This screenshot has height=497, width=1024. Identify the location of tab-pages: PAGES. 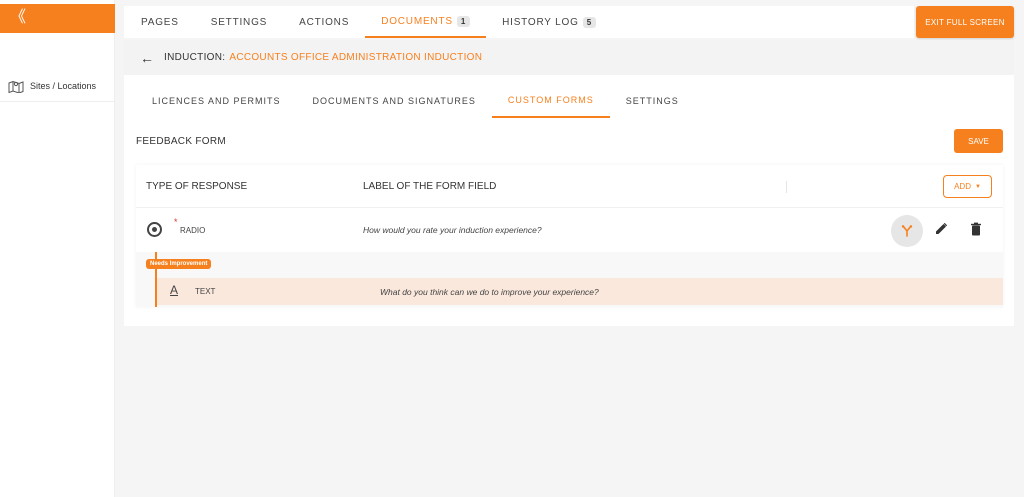
(159, 22).